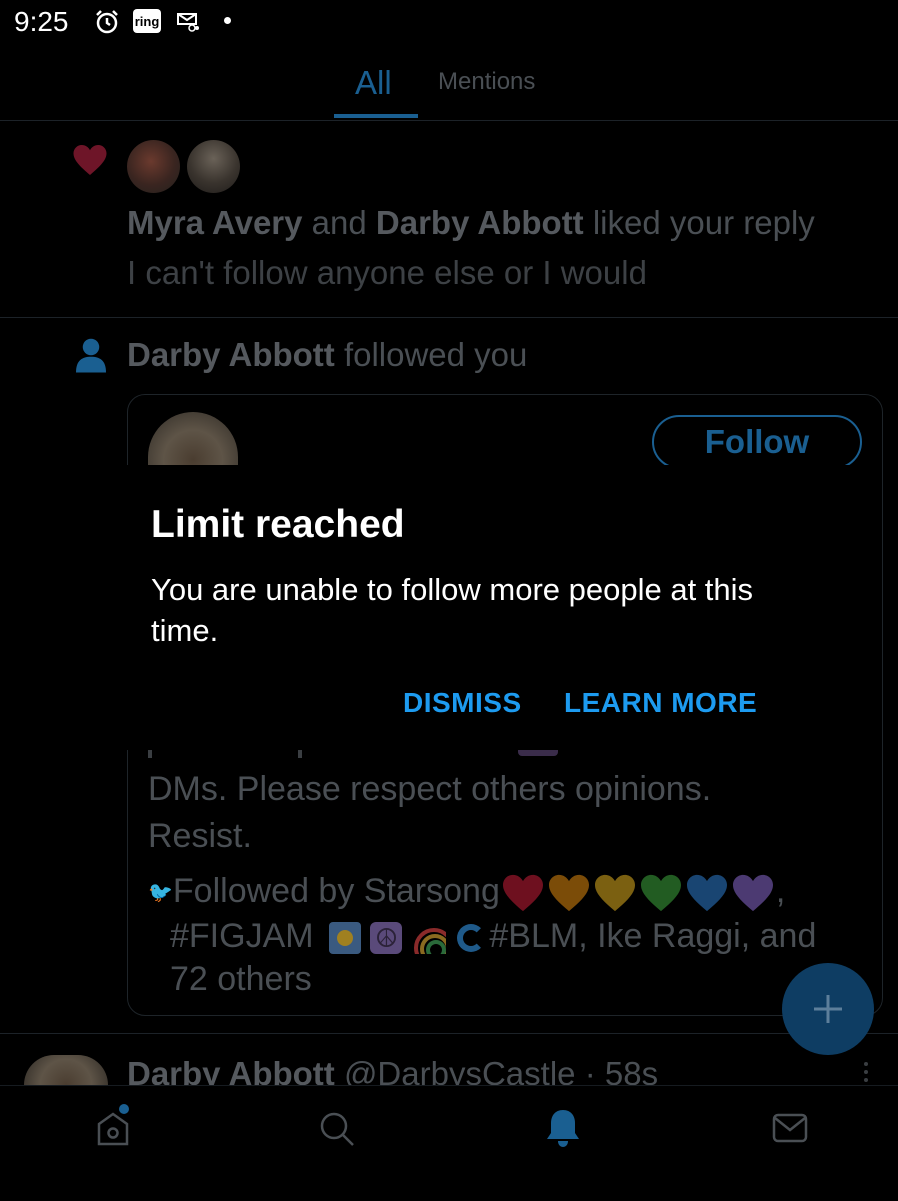 The image size is (898, 1201). I want to click on like-action: liked your reply, so click(703, 222).